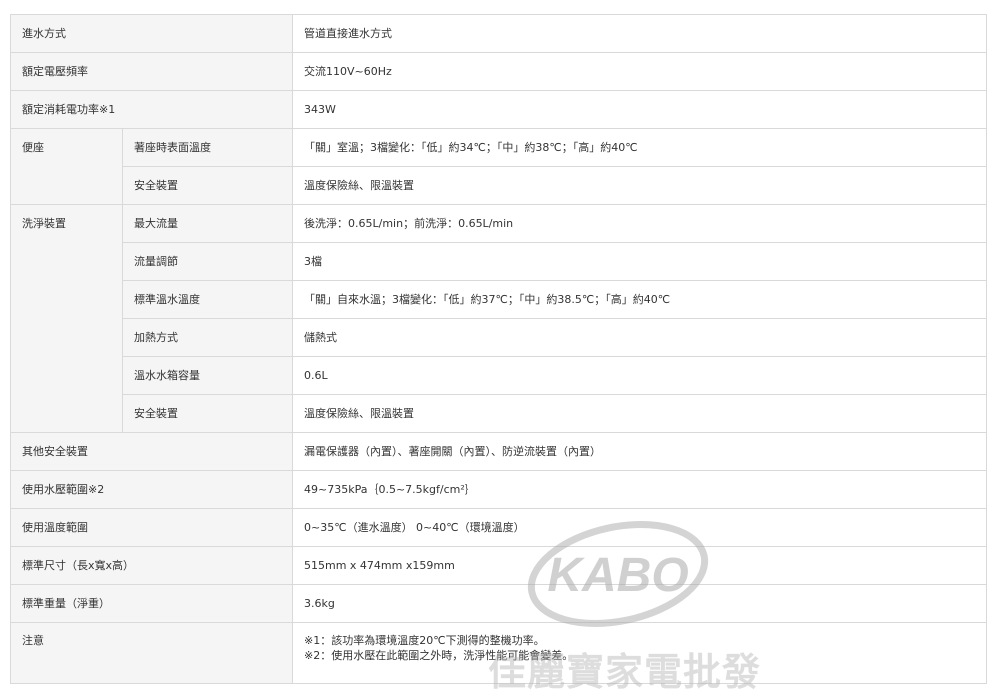  I want to click on table-row: 流量調節 3檔, so click(499, 261).